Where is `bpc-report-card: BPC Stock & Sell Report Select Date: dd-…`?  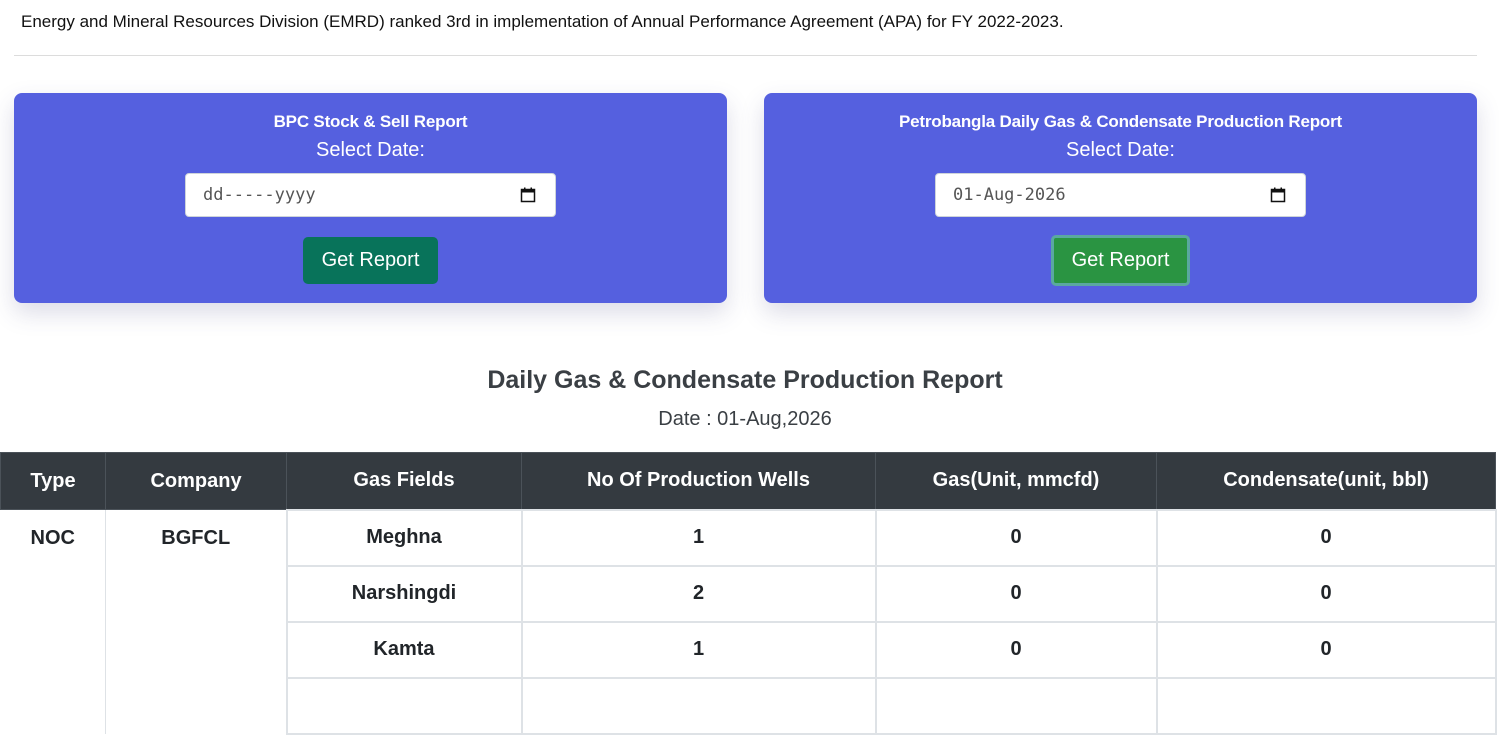
bpc-report-card: BPC Stock & Sell Report Select Date: dd-… is located at coordinates (370, 198).